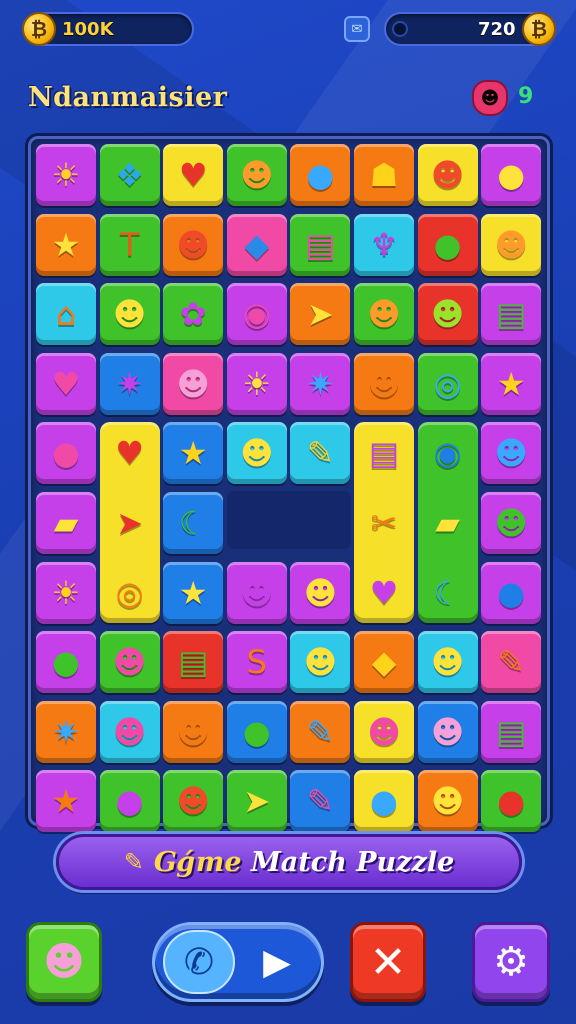  I want to click on tile-icon: ♥, so click(193, 175).